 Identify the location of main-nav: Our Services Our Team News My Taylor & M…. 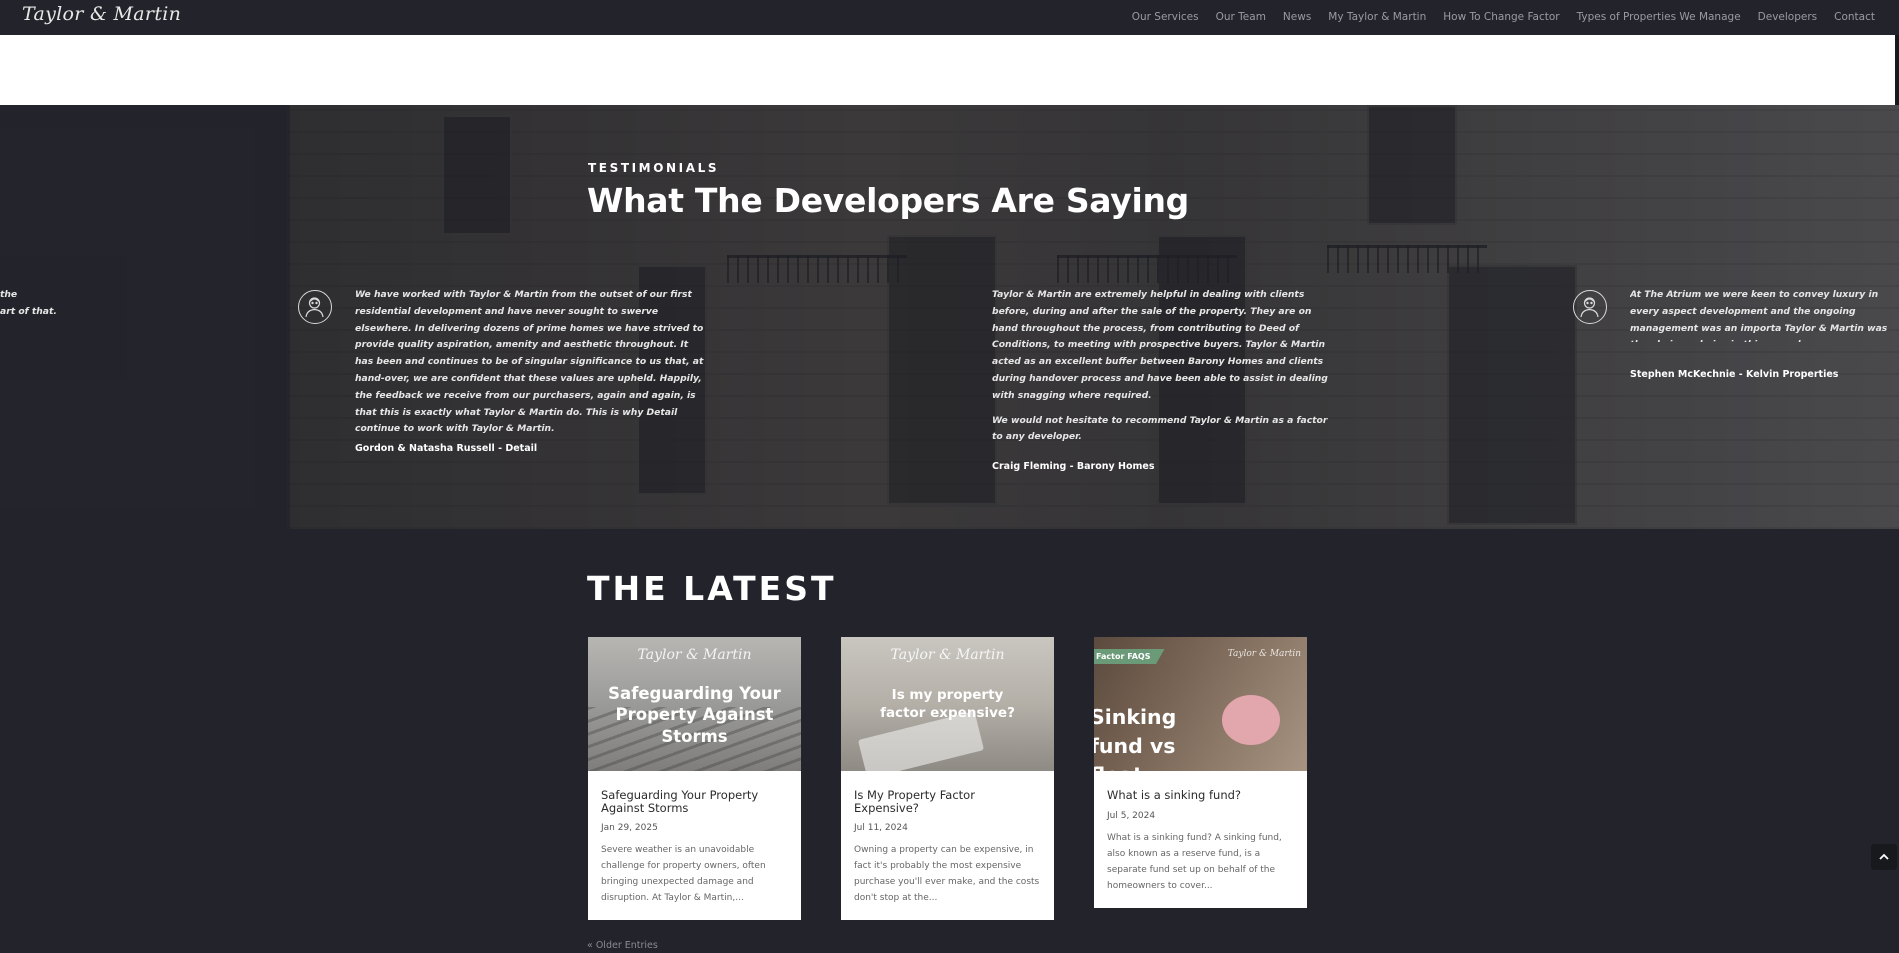
(1503, 17).